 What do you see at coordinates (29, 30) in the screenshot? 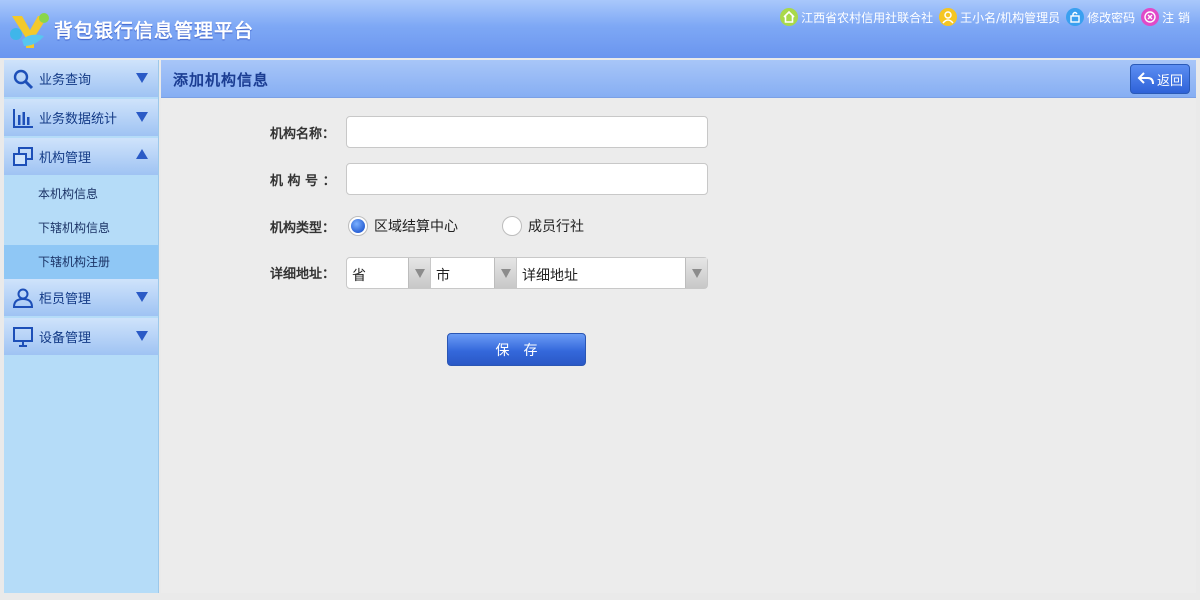
I see `app-logo-icon` at bounding box center [29, 30].